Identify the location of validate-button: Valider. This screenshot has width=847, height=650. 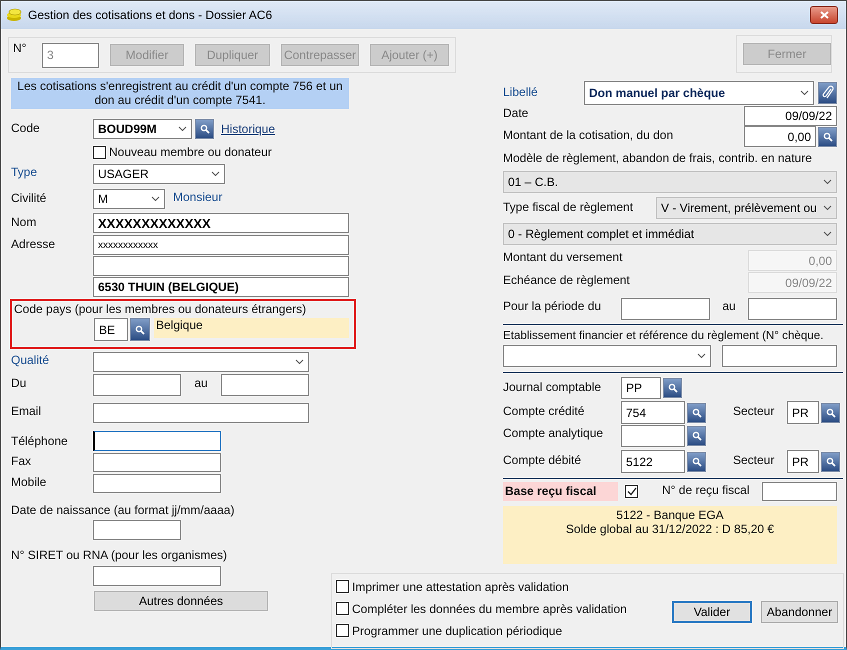
(712, 612).